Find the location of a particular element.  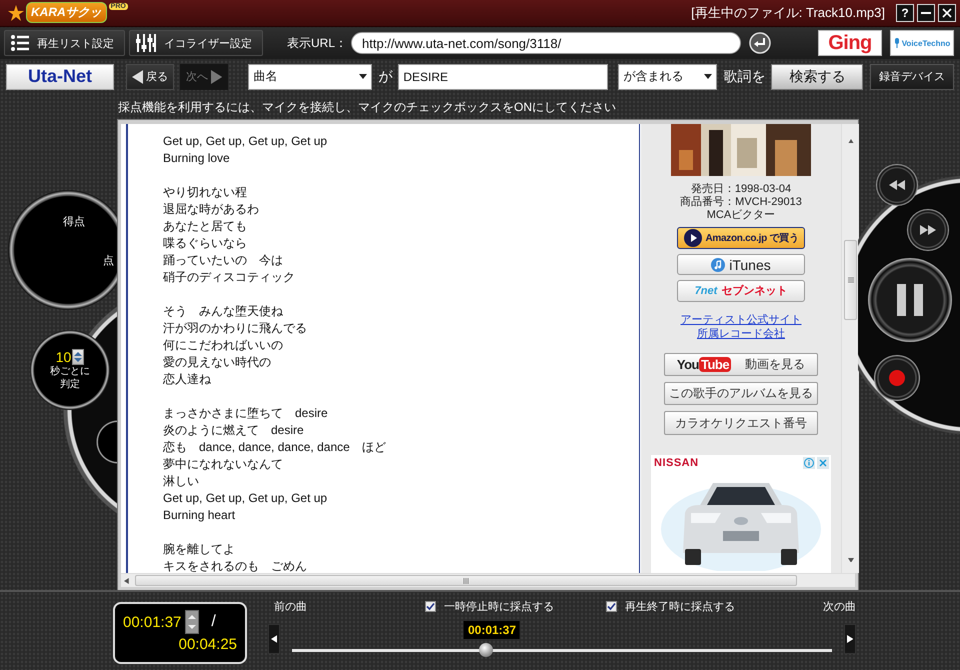

particle-label: が is located at coordinates (385, 77).